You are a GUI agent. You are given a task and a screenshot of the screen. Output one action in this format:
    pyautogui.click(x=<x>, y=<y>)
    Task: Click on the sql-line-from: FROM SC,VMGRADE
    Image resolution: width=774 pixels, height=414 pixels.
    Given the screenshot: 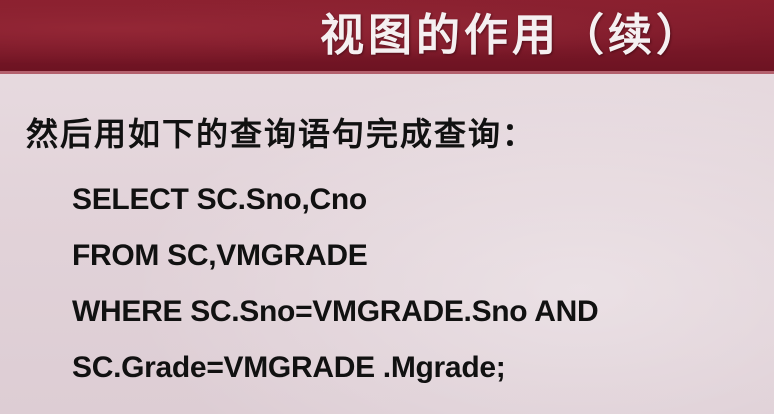 What is the action you would take?
    pyautogui.click(x=220, y=255)
    